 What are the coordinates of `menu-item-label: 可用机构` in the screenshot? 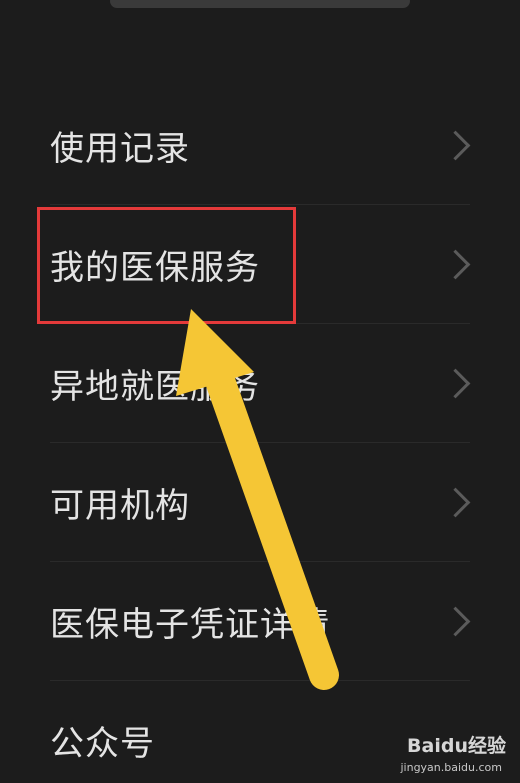 It's located at (120, 506).